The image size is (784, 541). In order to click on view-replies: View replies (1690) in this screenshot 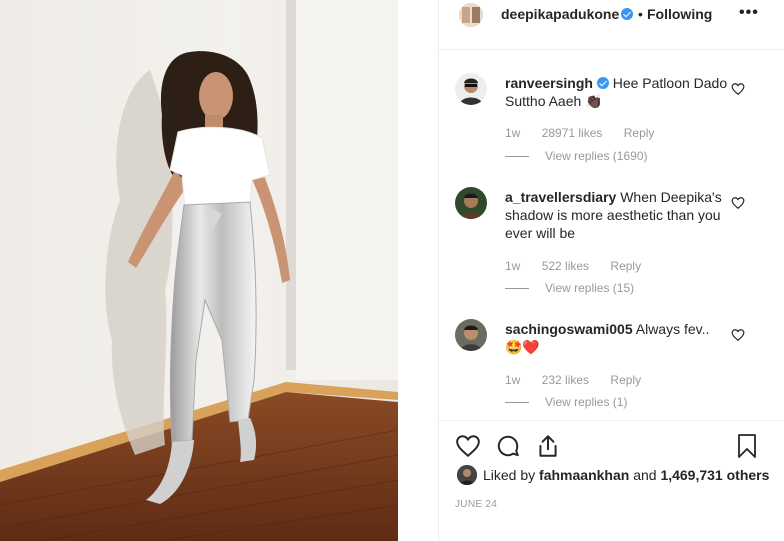, I will do `click(576, 156)`.